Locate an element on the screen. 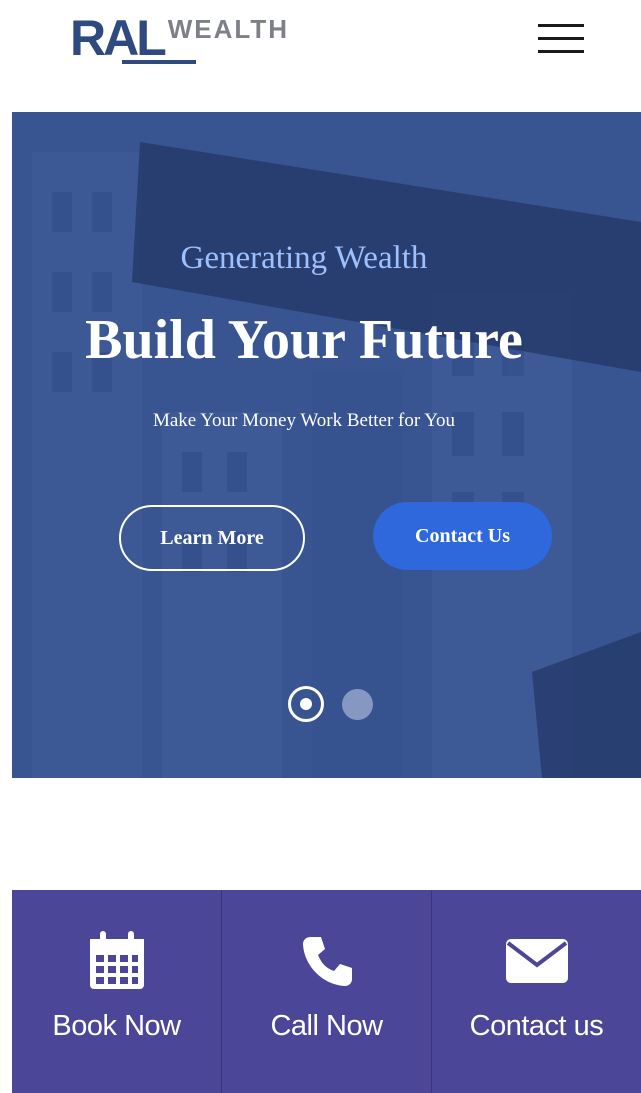  logo-word: WEALTH is located at coordinates (228, 29).